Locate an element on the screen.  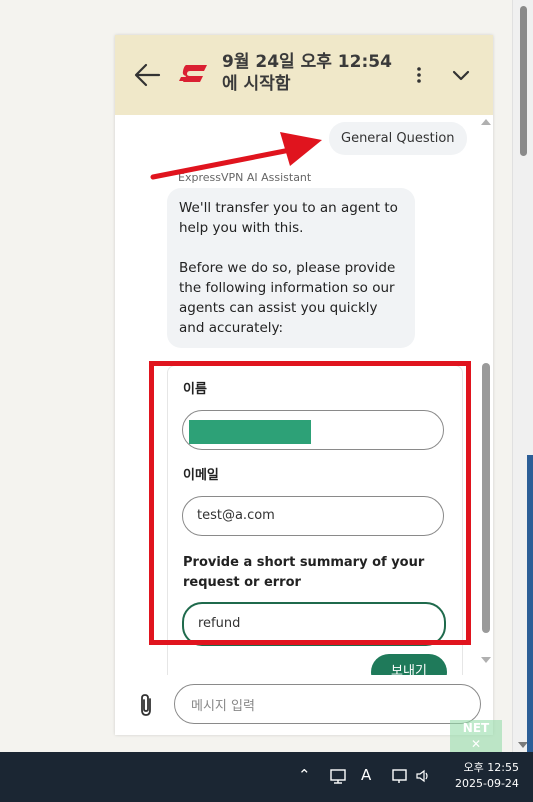
summary-field: refund is located at coordinates (314, 624).